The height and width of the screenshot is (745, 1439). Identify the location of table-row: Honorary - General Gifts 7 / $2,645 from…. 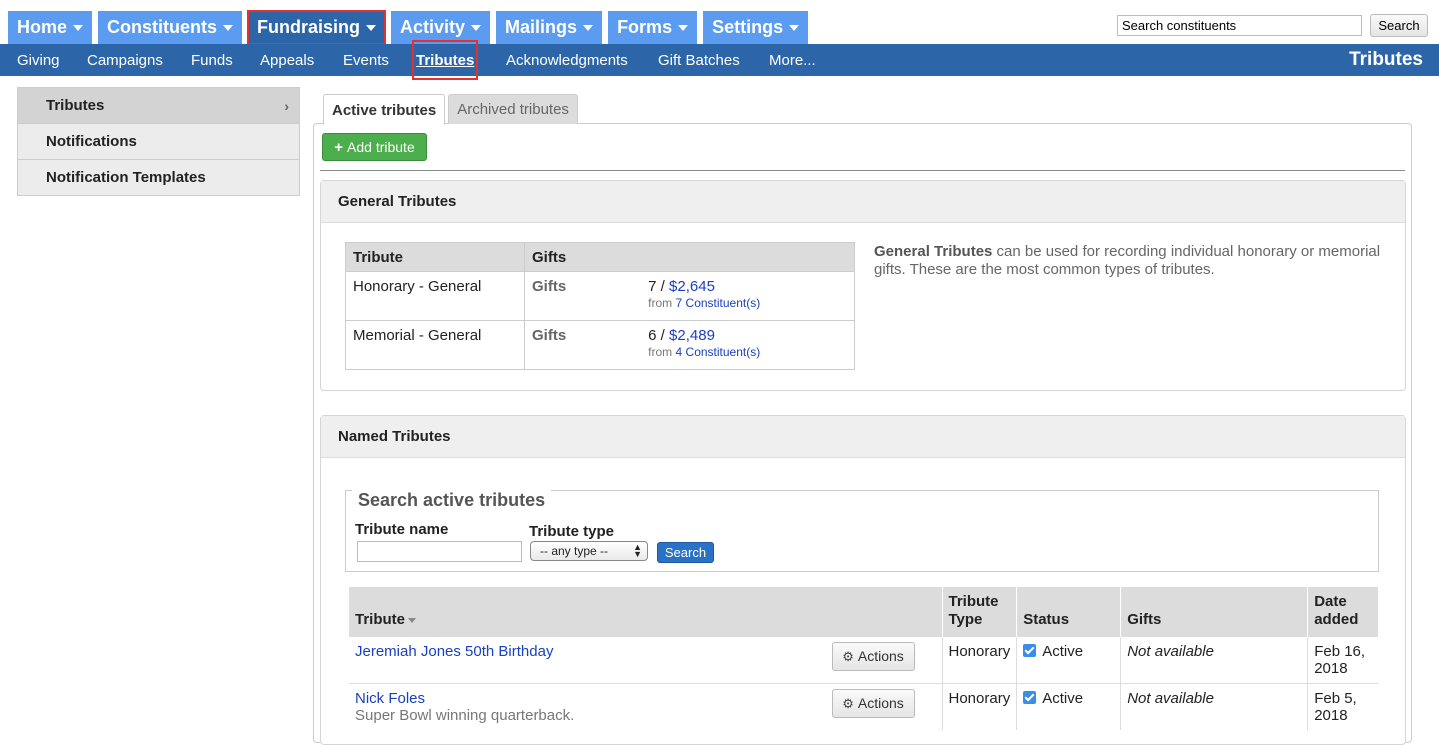
(600, 296).